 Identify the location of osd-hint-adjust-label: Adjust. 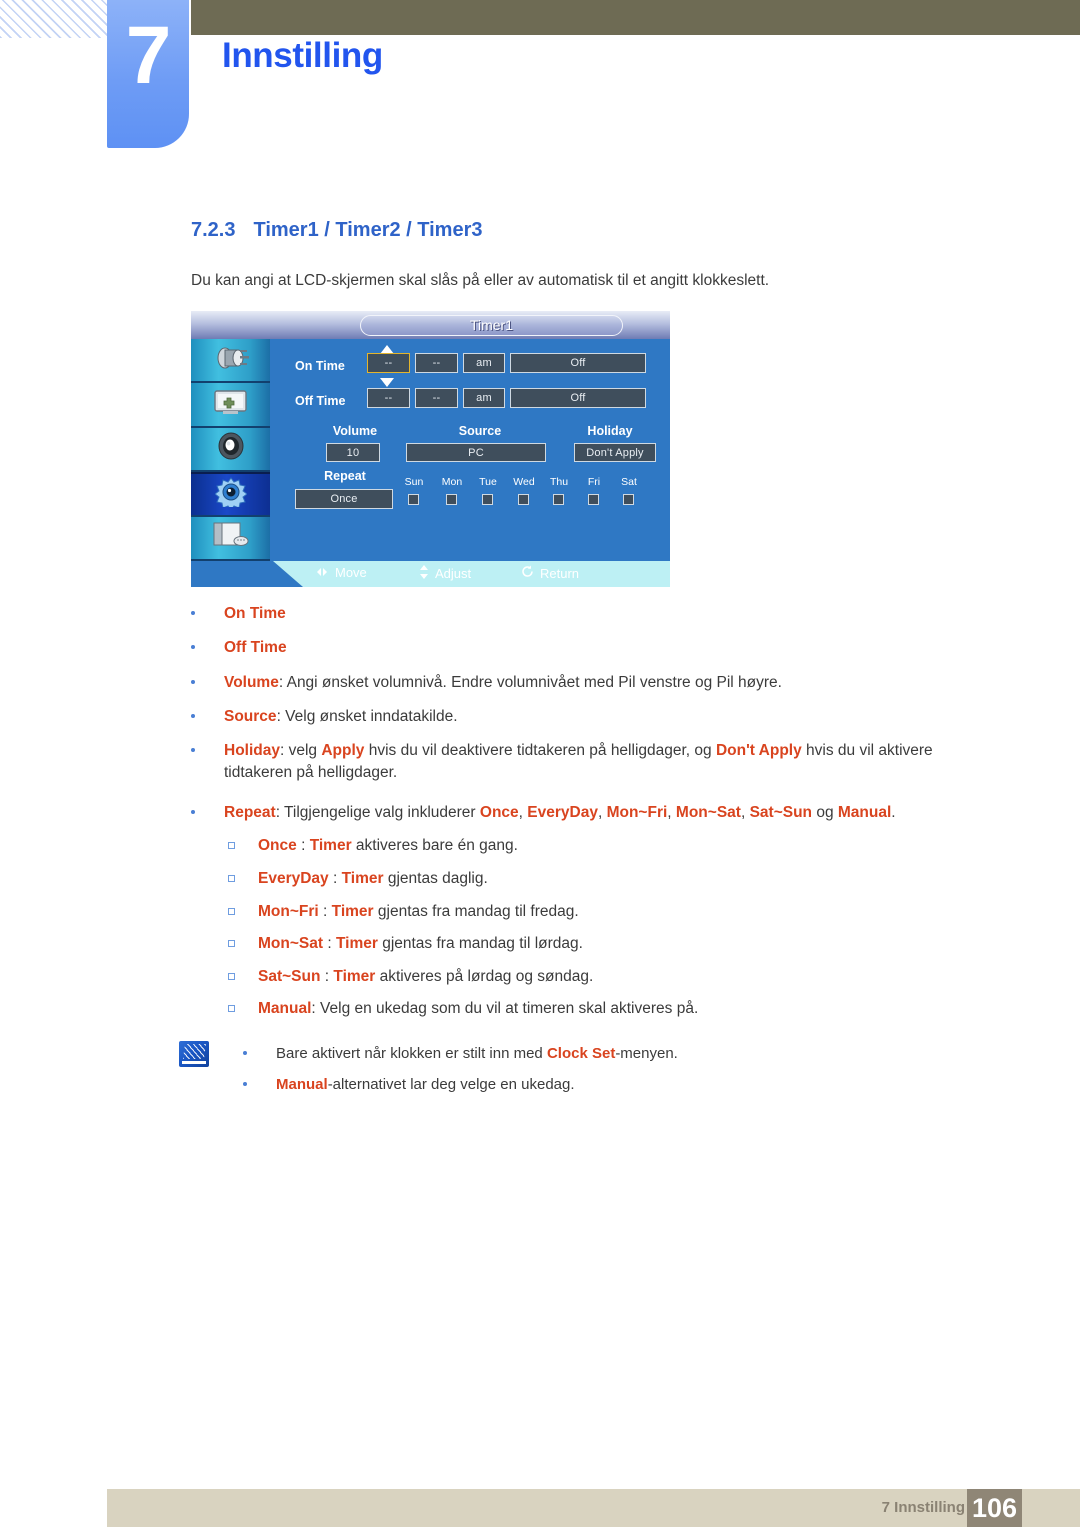
(453, 573).